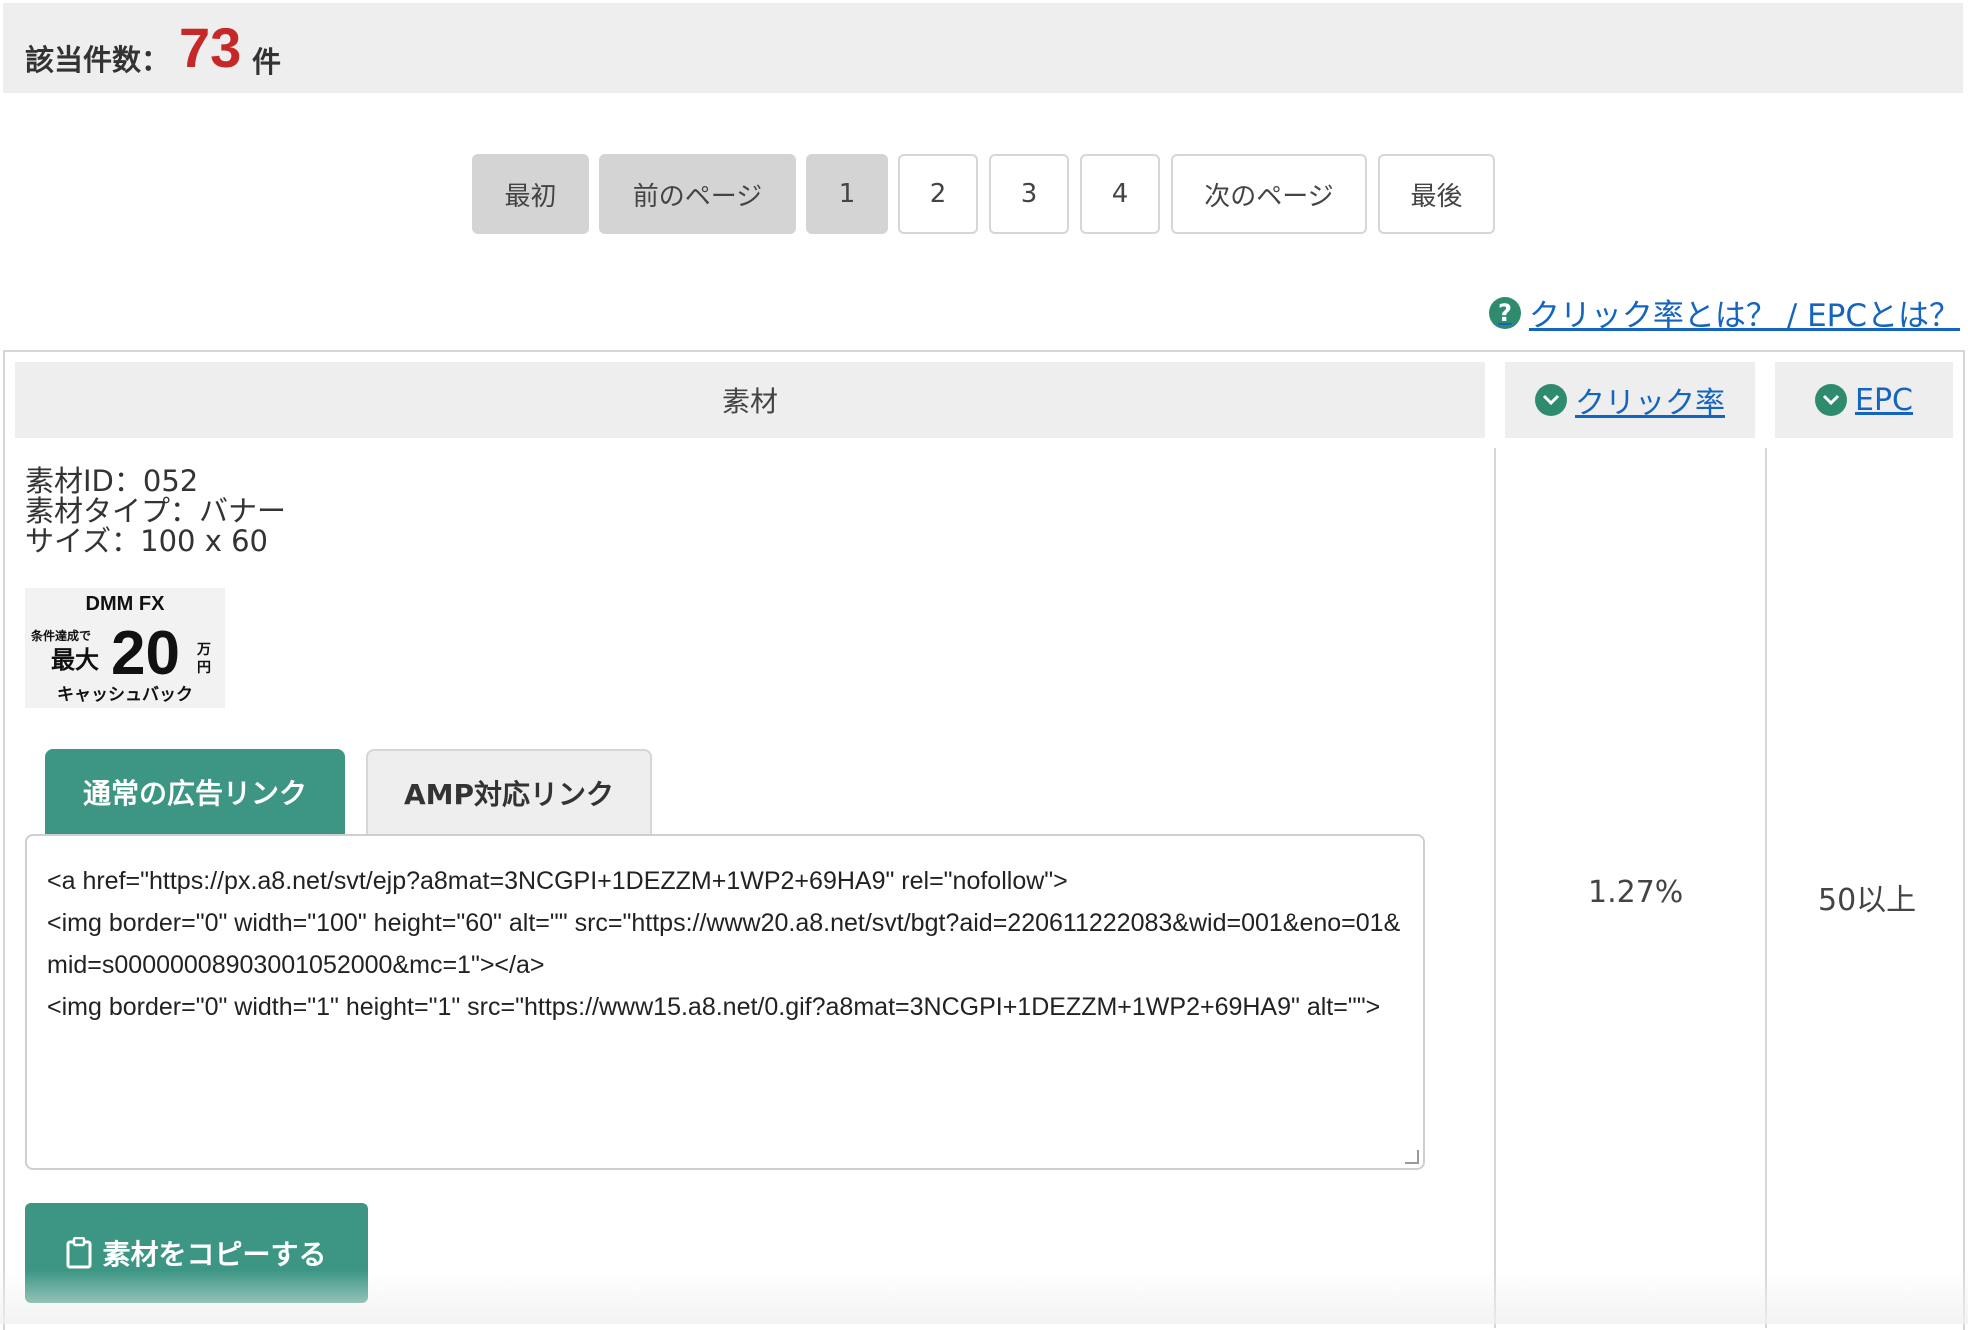 Image resolution: width=1968 pixels, height=1330 pixels. Describe the element at coordinates (1412, 1157) in the screenshot. I see `resize-grip-icon` at that location.